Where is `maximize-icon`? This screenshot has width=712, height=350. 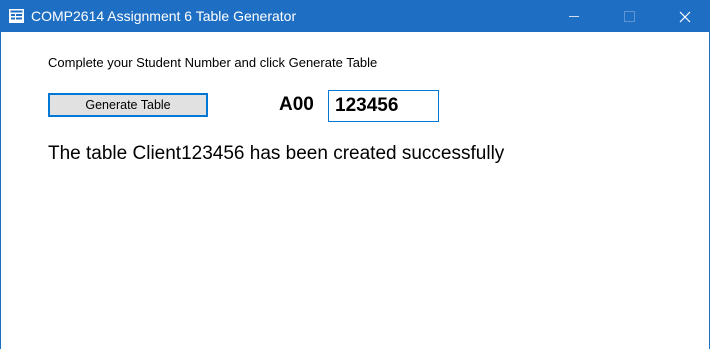 maximize-icon is located at coordinates (629, 16).